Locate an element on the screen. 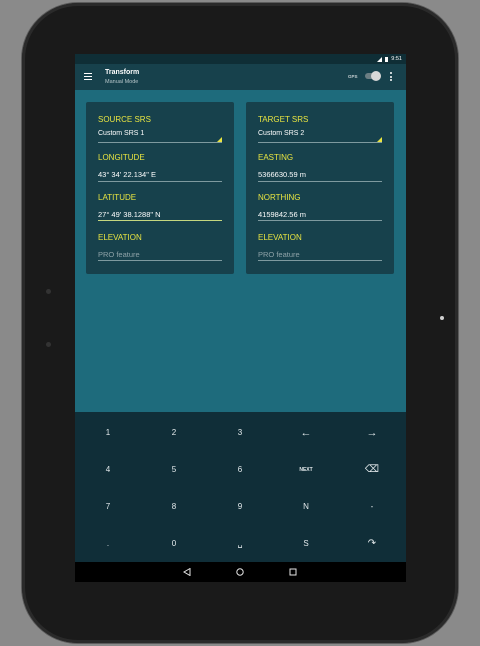  source-elevation-label: ELEVATION is located at coordinates (120, 237).